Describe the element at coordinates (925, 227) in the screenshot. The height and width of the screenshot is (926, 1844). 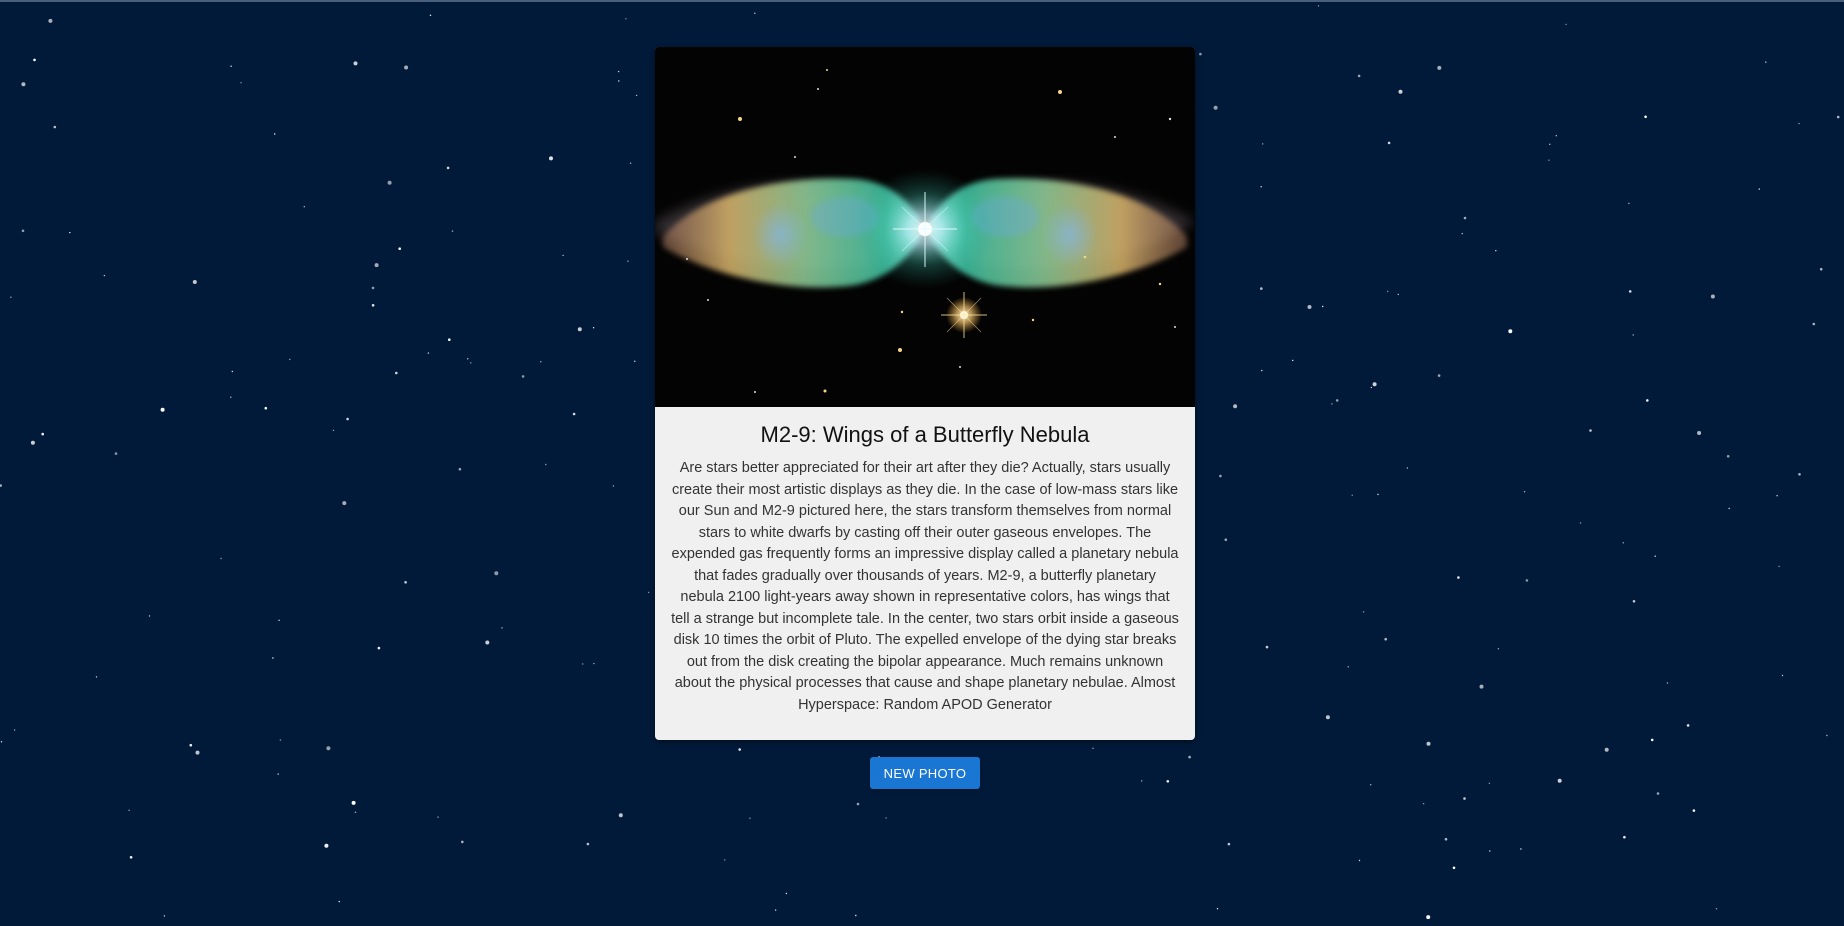
I see `apod-photo` at that location.